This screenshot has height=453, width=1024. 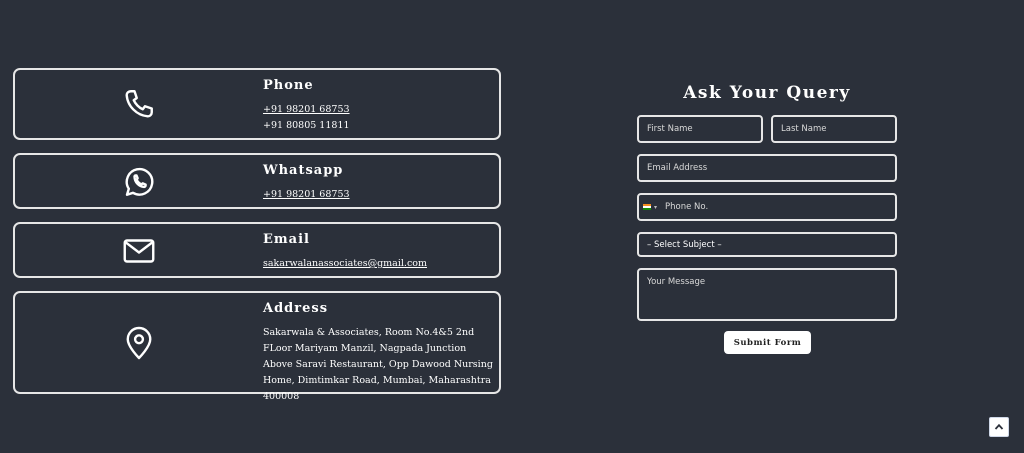 What do you see at coordinates (139, 104) in the screenshot?
I see `phone-icon` at bounding box center [139, 104].